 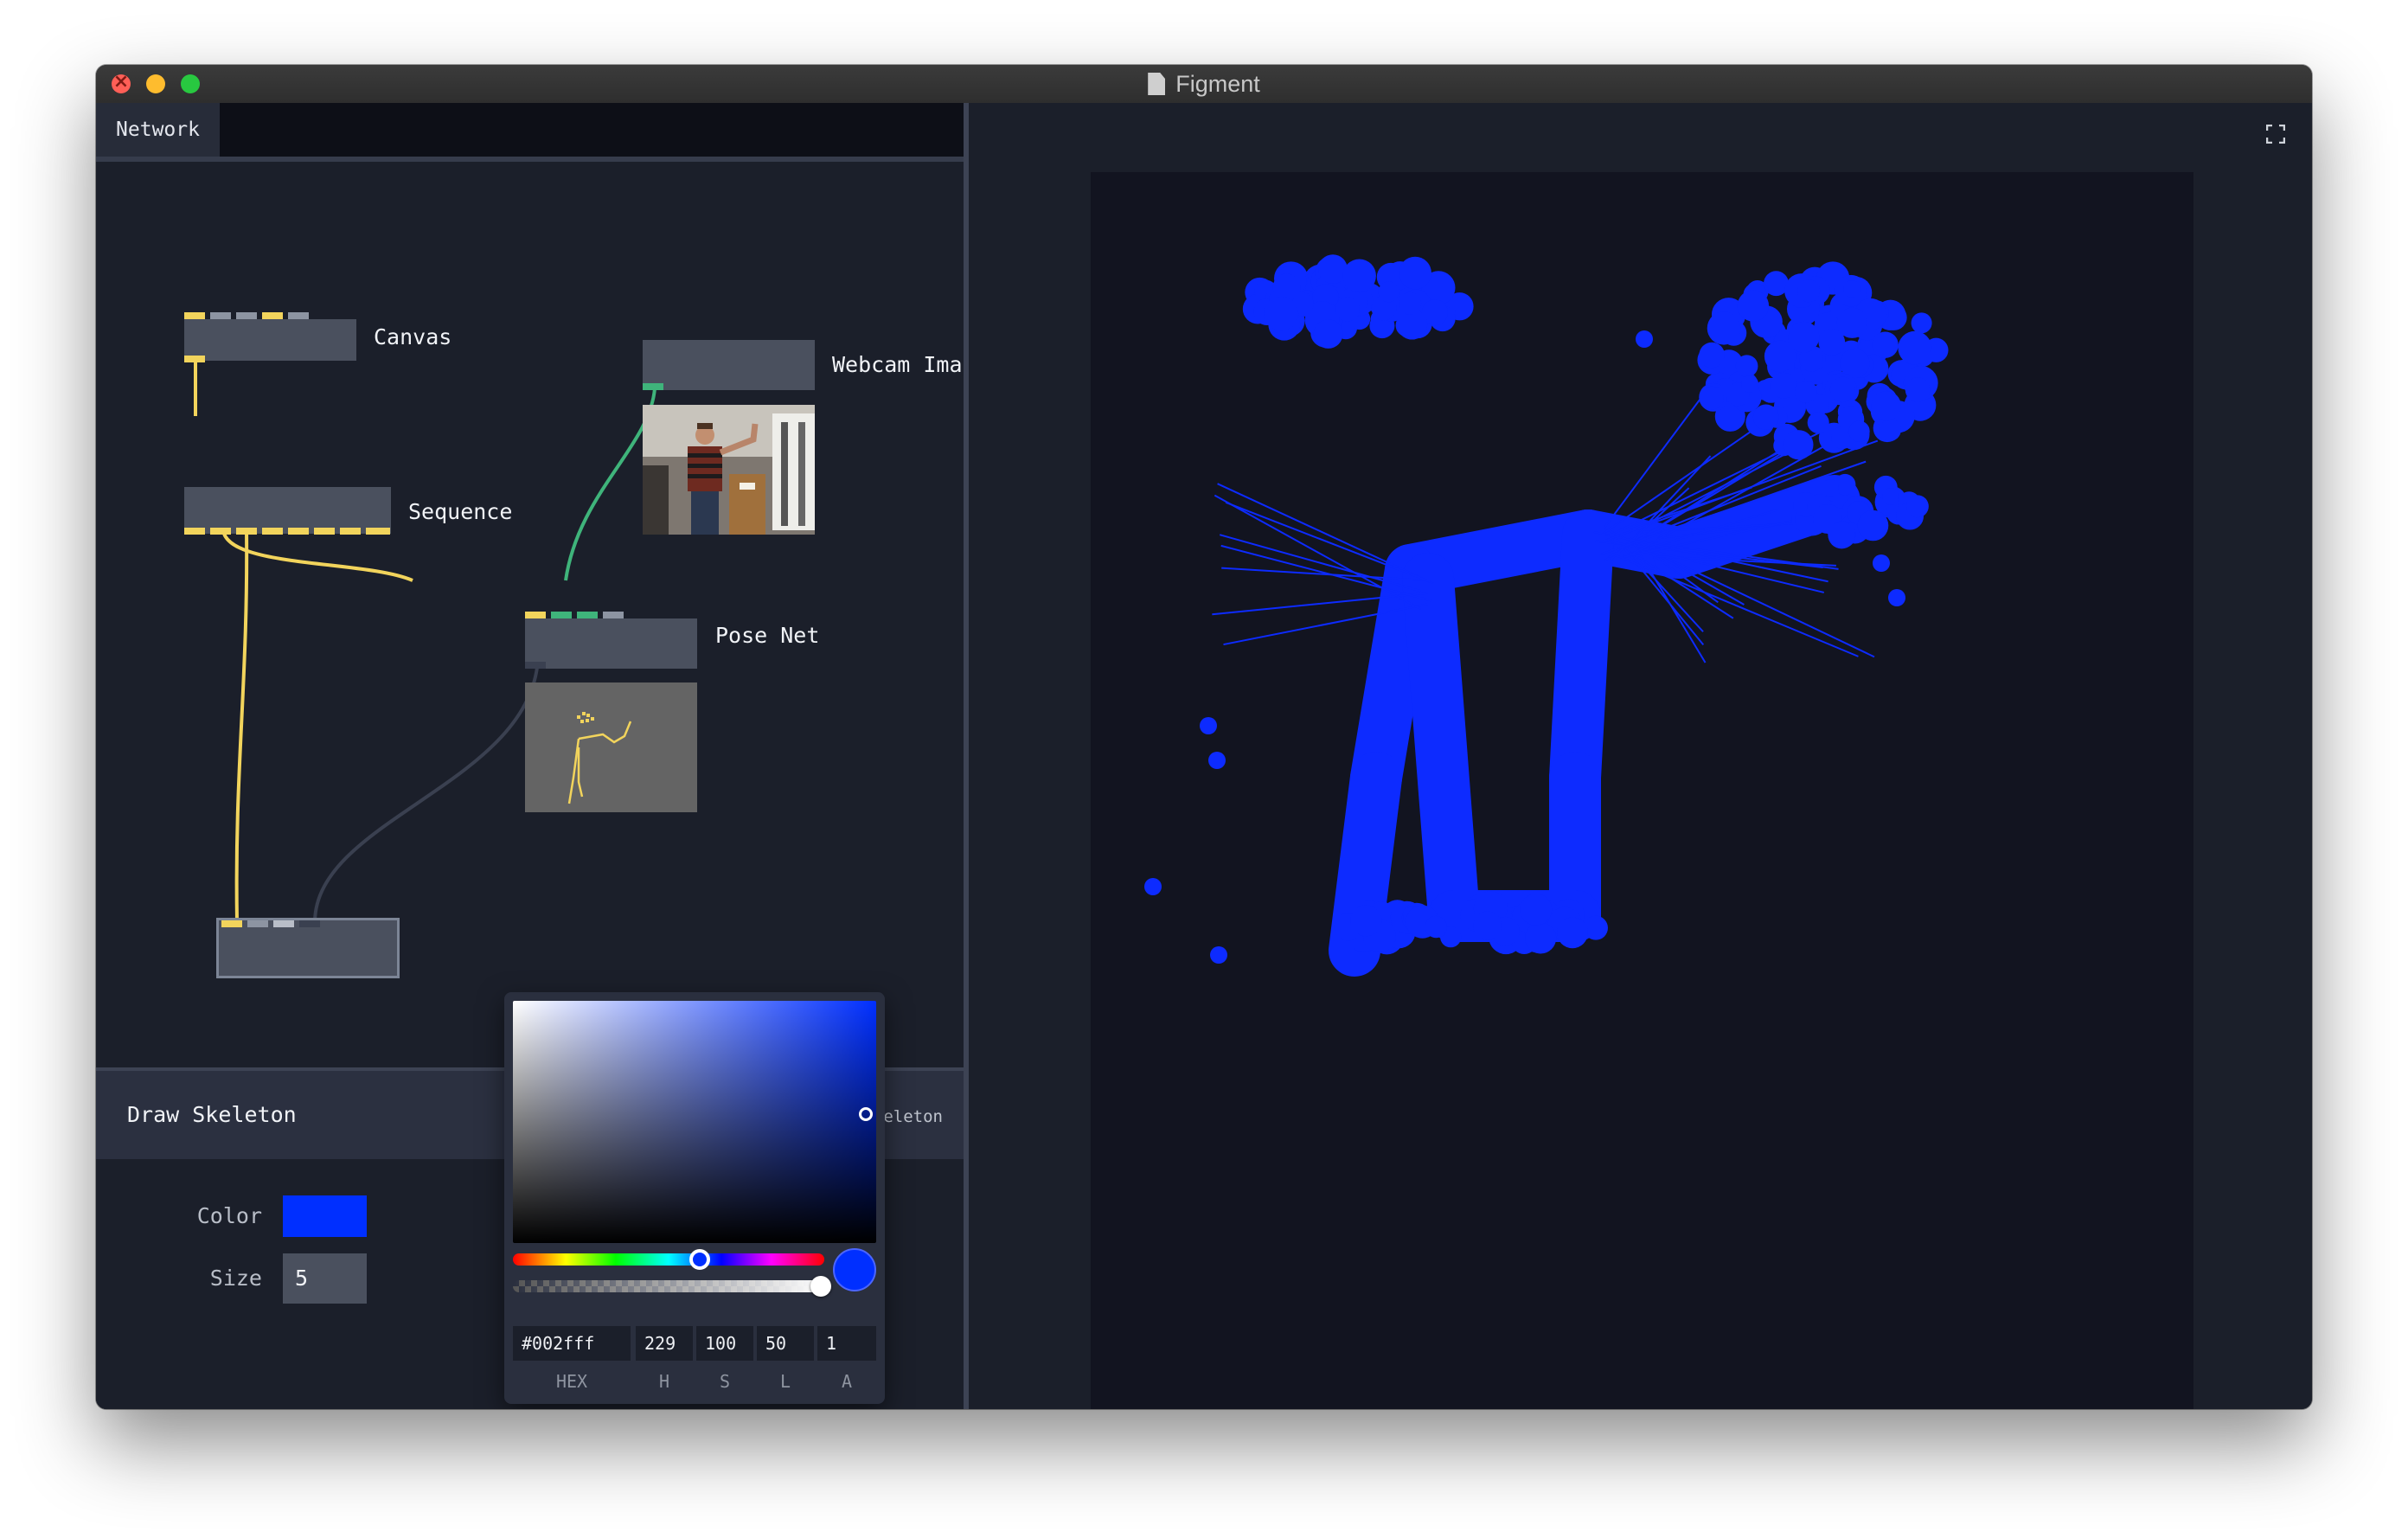 I want to click on tab-network: Network, so click(x=158, y=130).